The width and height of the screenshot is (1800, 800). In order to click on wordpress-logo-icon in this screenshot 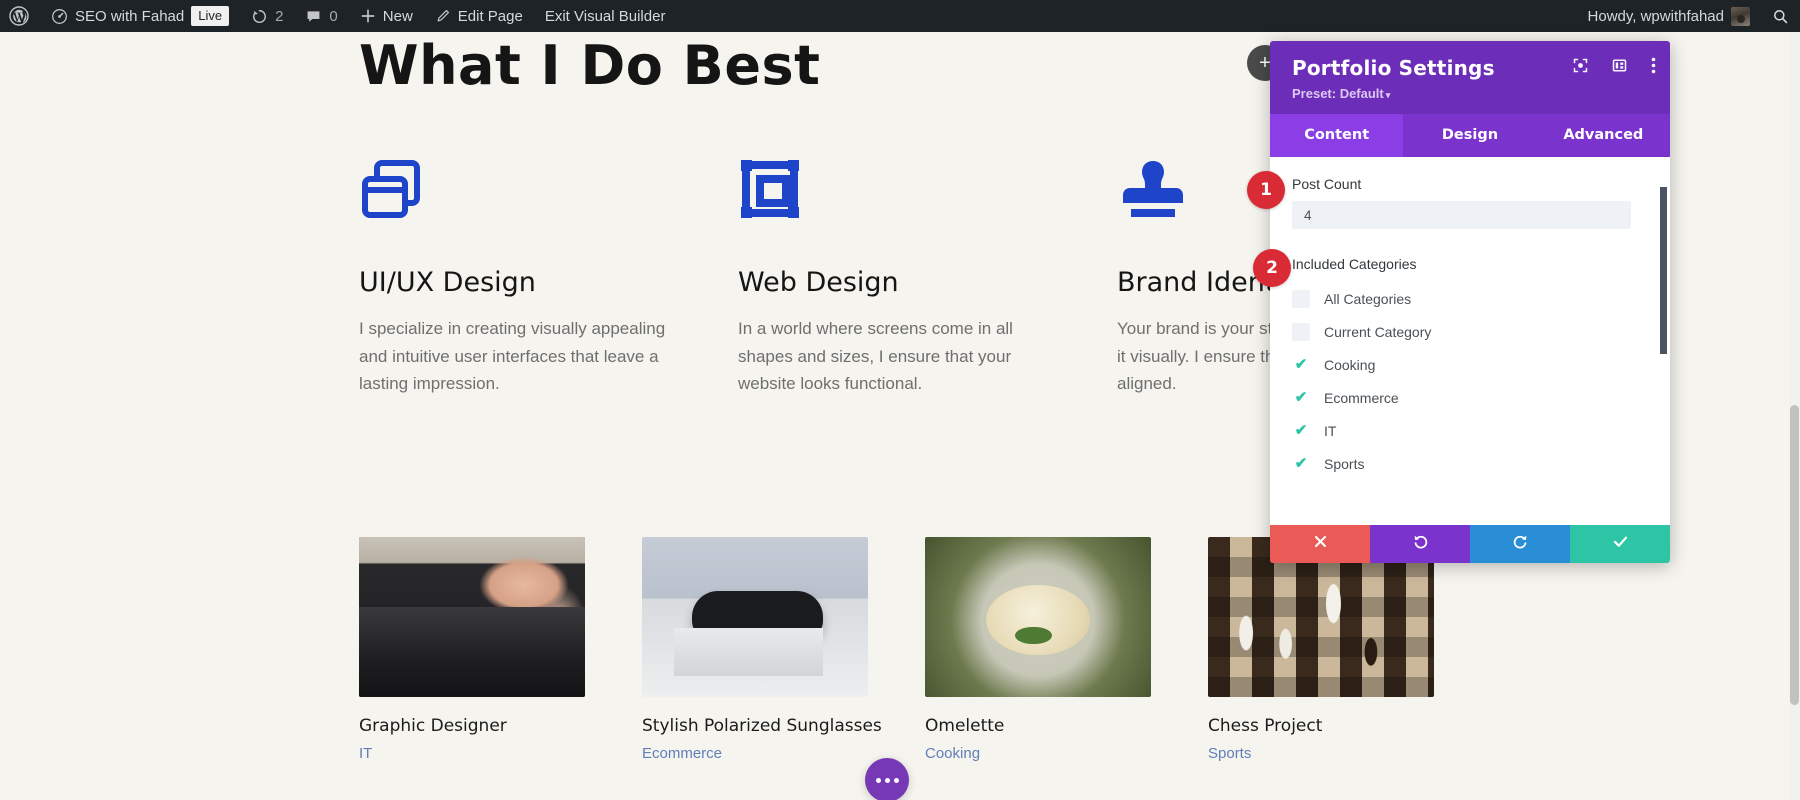, I will do `click(20, 16)`.